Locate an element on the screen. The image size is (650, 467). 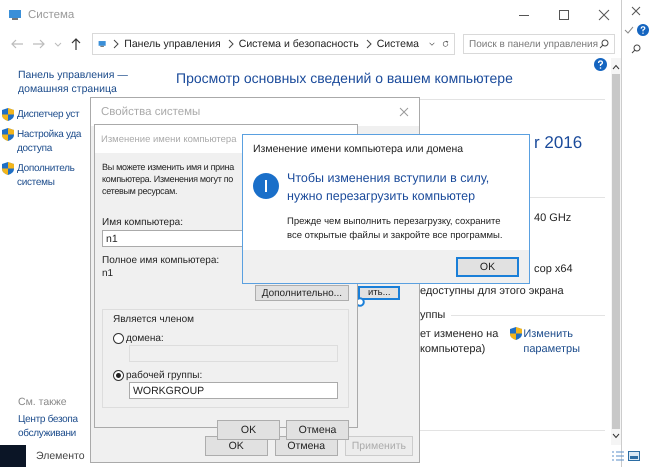
sidebar-link: Центр безопа обслуживани is located at coordinates (48, 427).